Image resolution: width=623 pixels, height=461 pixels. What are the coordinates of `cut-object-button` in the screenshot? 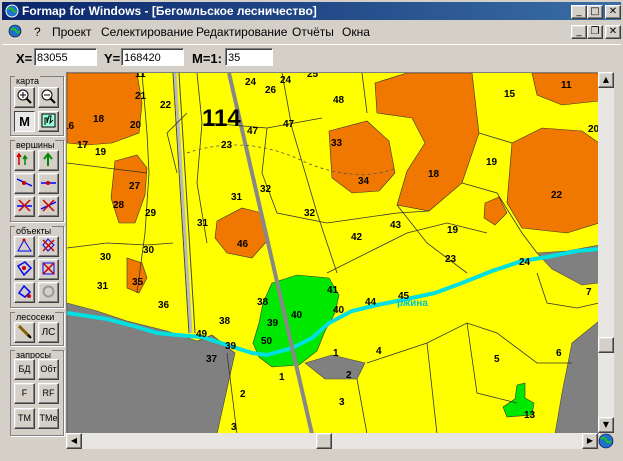 It's located at (48, 269).